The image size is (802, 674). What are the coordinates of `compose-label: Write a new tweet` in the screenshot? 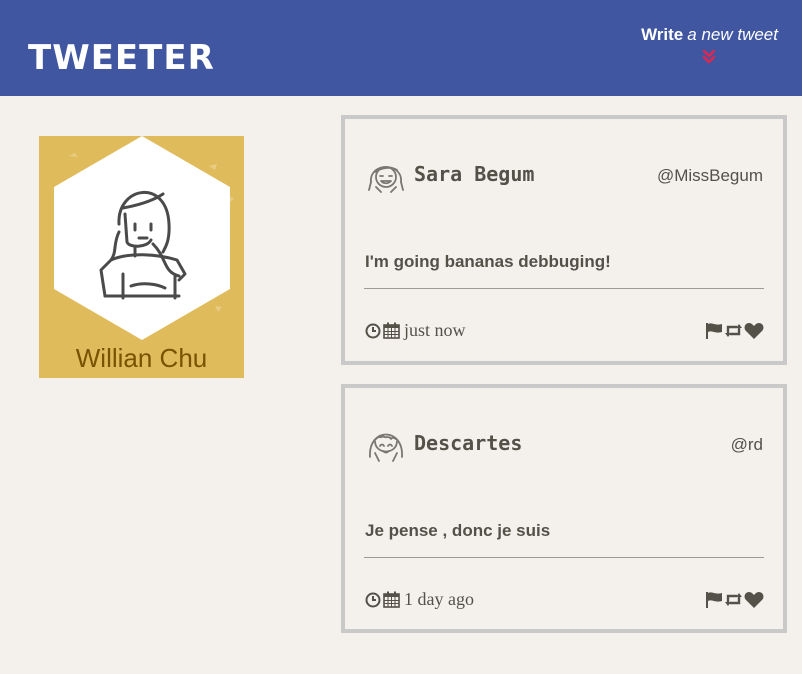 It's located at (709, 35).